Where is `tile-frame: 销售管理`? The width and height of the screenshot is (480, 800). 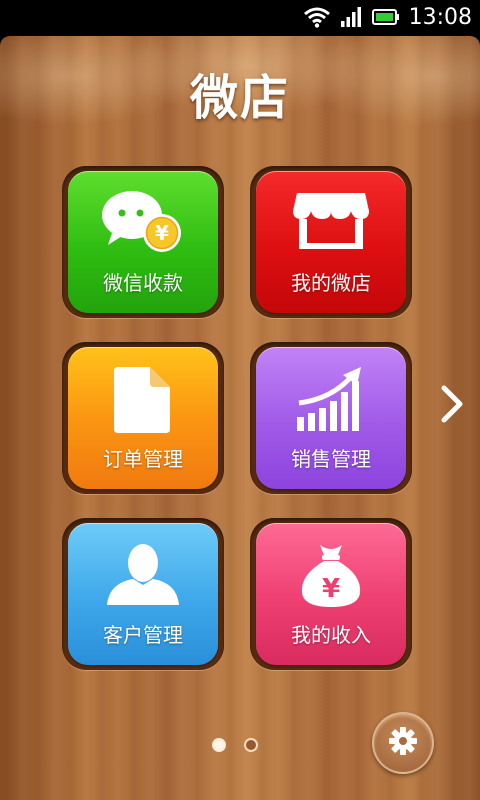 tile-frame: 销售管理 is located at coordinates (331, 418).